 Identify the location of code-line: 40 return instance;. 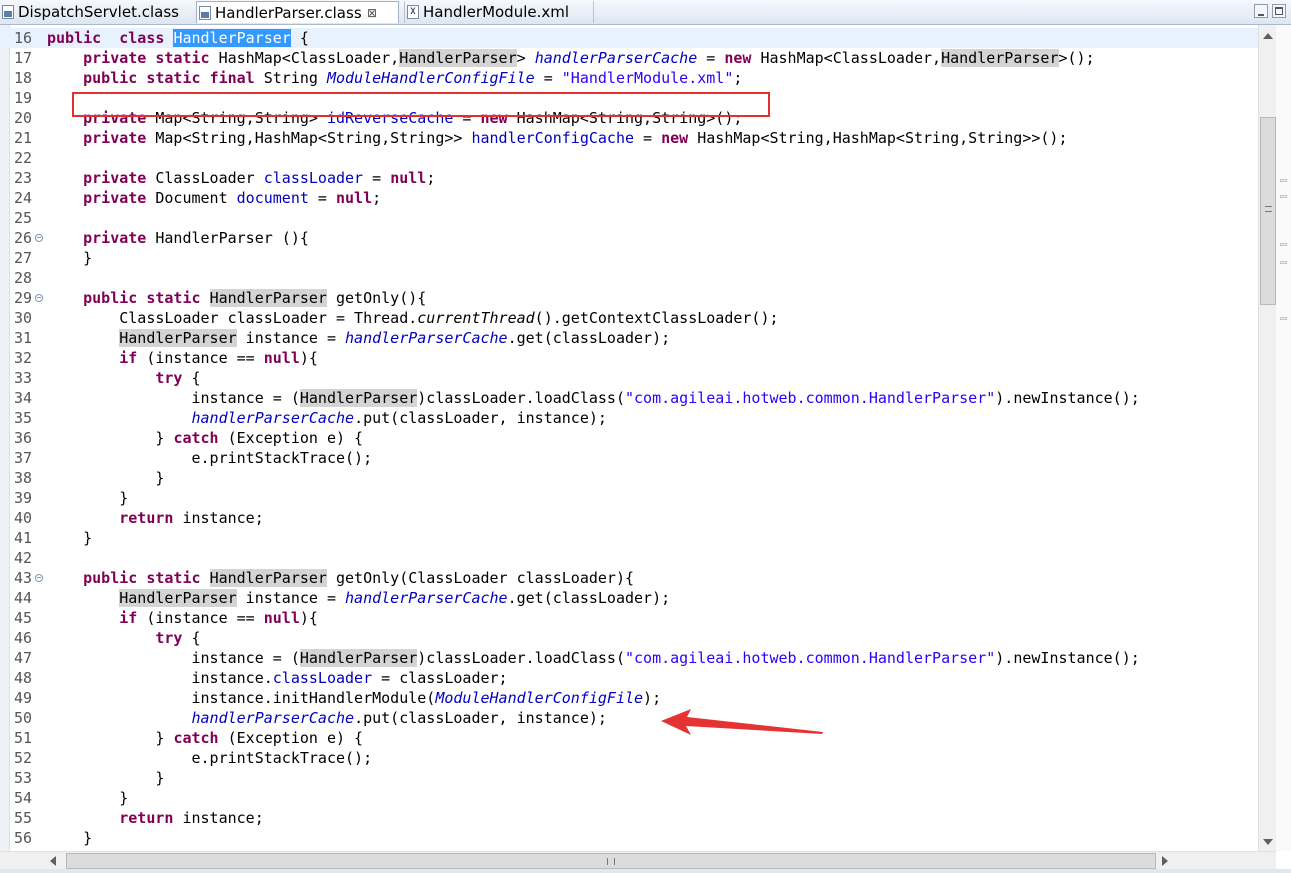
(629, 518).